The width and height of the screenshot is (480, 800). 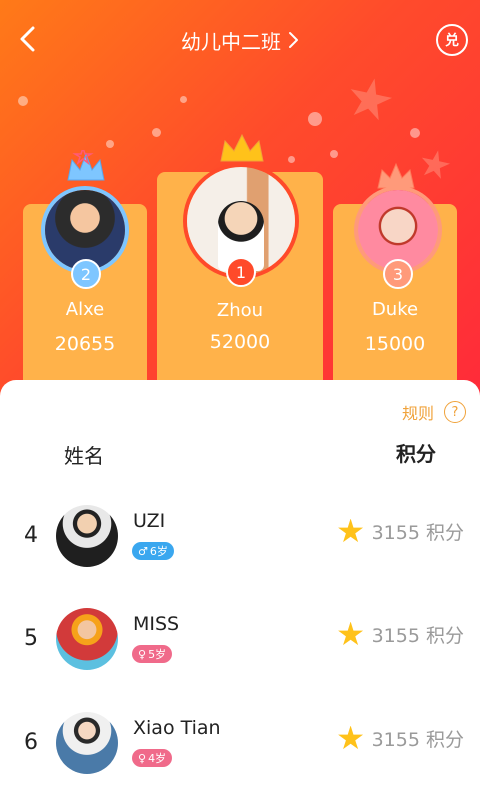 I want to click on rank-number: 1, so click(x=241, y=272).